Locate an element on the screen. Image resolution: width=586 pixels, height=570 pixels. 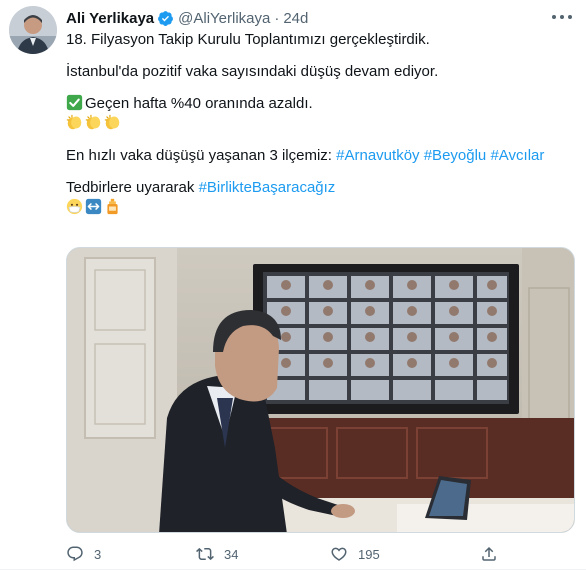
share-button is located at coordinates (489, 554).